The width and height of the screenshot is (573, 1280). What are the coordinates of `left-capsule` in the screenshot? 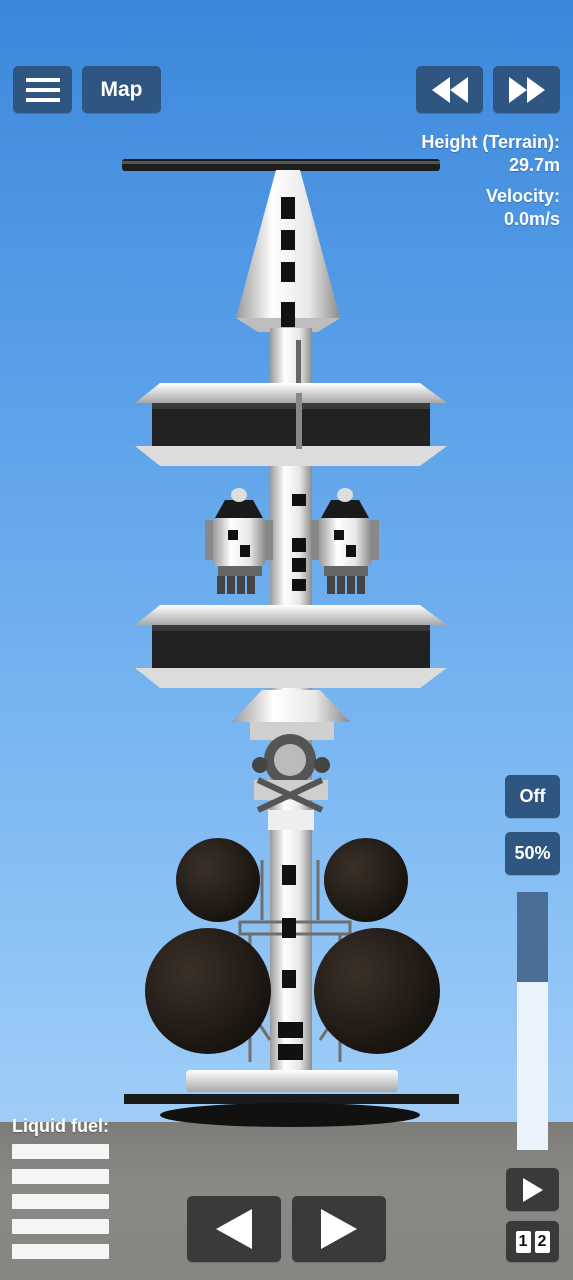 It's located at (239, 541).